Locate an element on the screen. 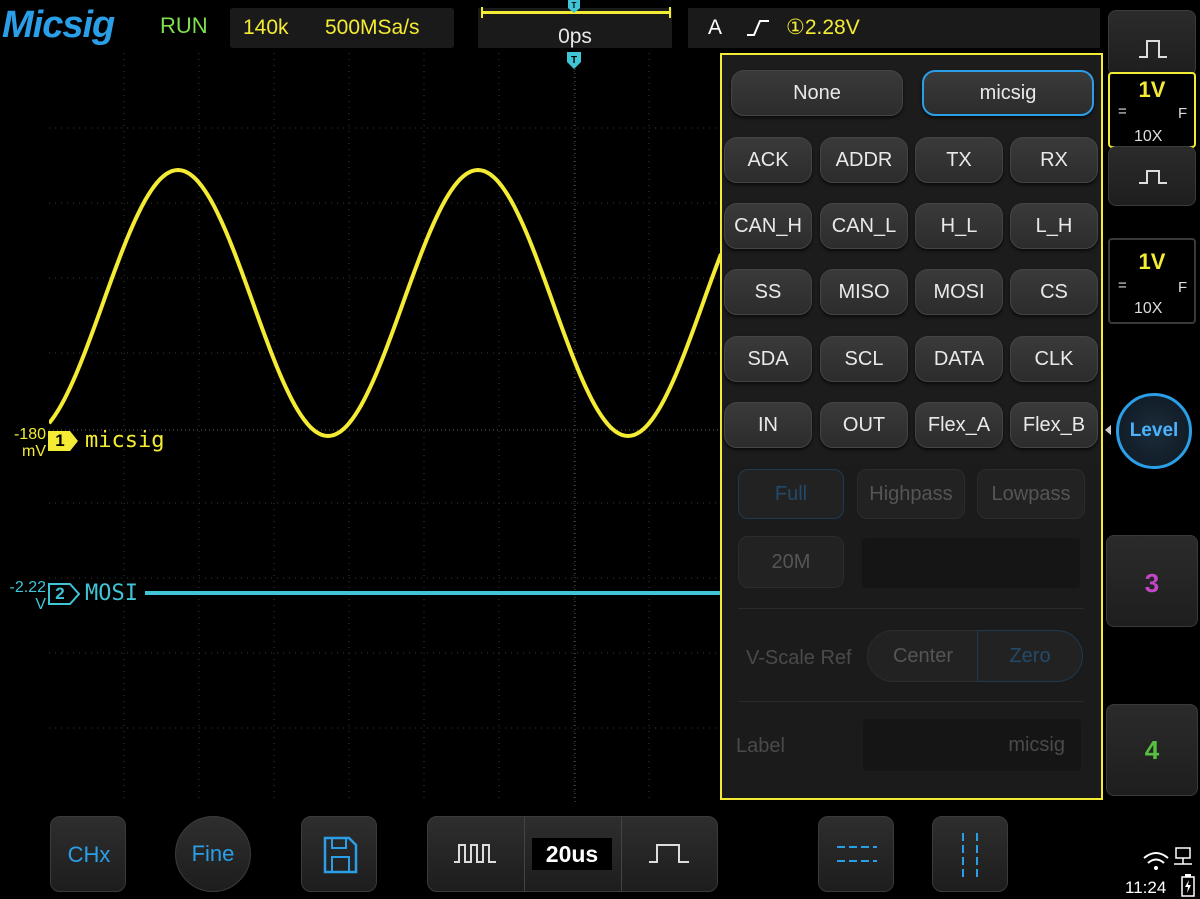  preset-ack: ACK is located at coordinates (768, 160).